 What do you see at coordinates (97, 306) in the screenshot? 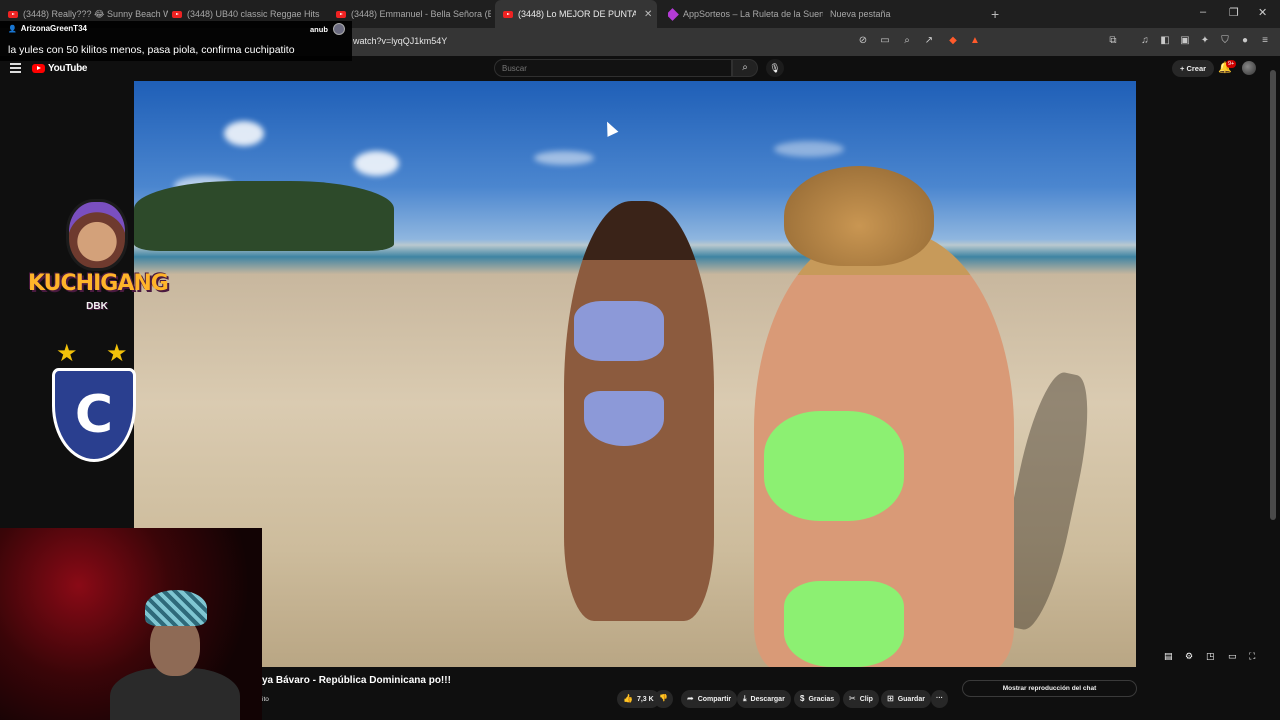
I see `kuchigang-logo-subtext: DBK` at bounding box center [97, 306].